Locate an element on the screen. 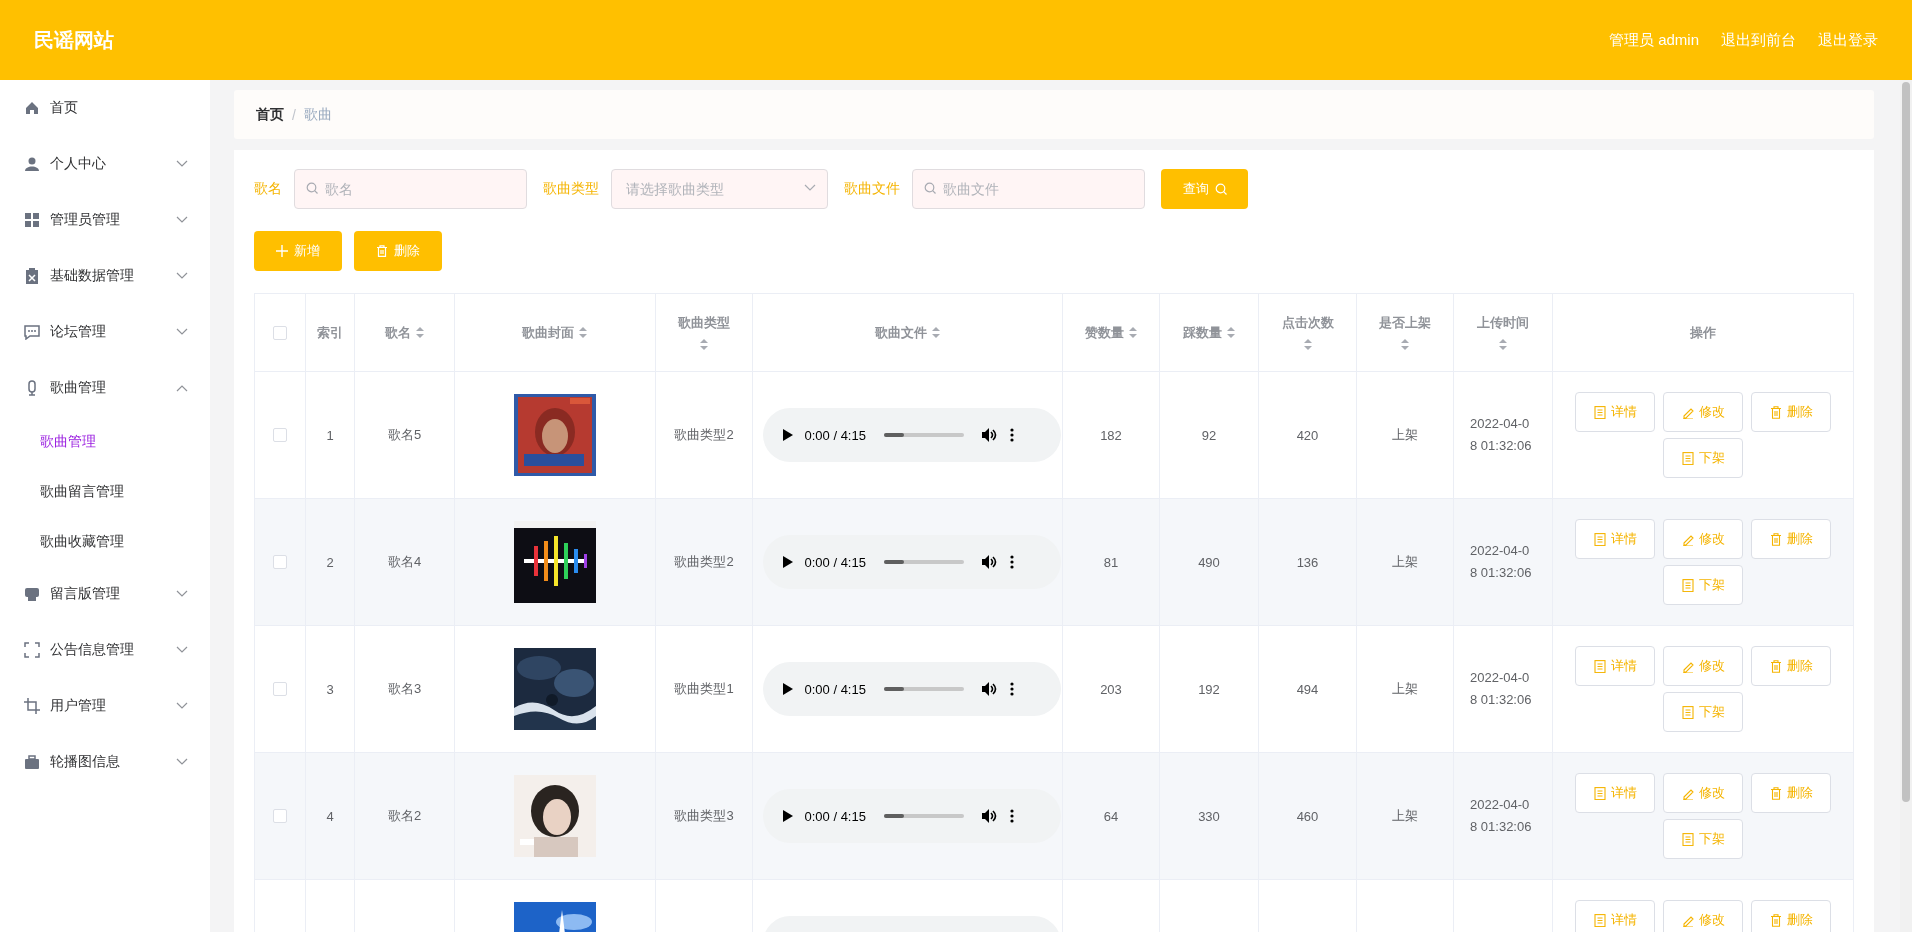 The height and width of the screenshot is (932, 1912). header-link: 退出登录 is located at coordinates (1848, 40).